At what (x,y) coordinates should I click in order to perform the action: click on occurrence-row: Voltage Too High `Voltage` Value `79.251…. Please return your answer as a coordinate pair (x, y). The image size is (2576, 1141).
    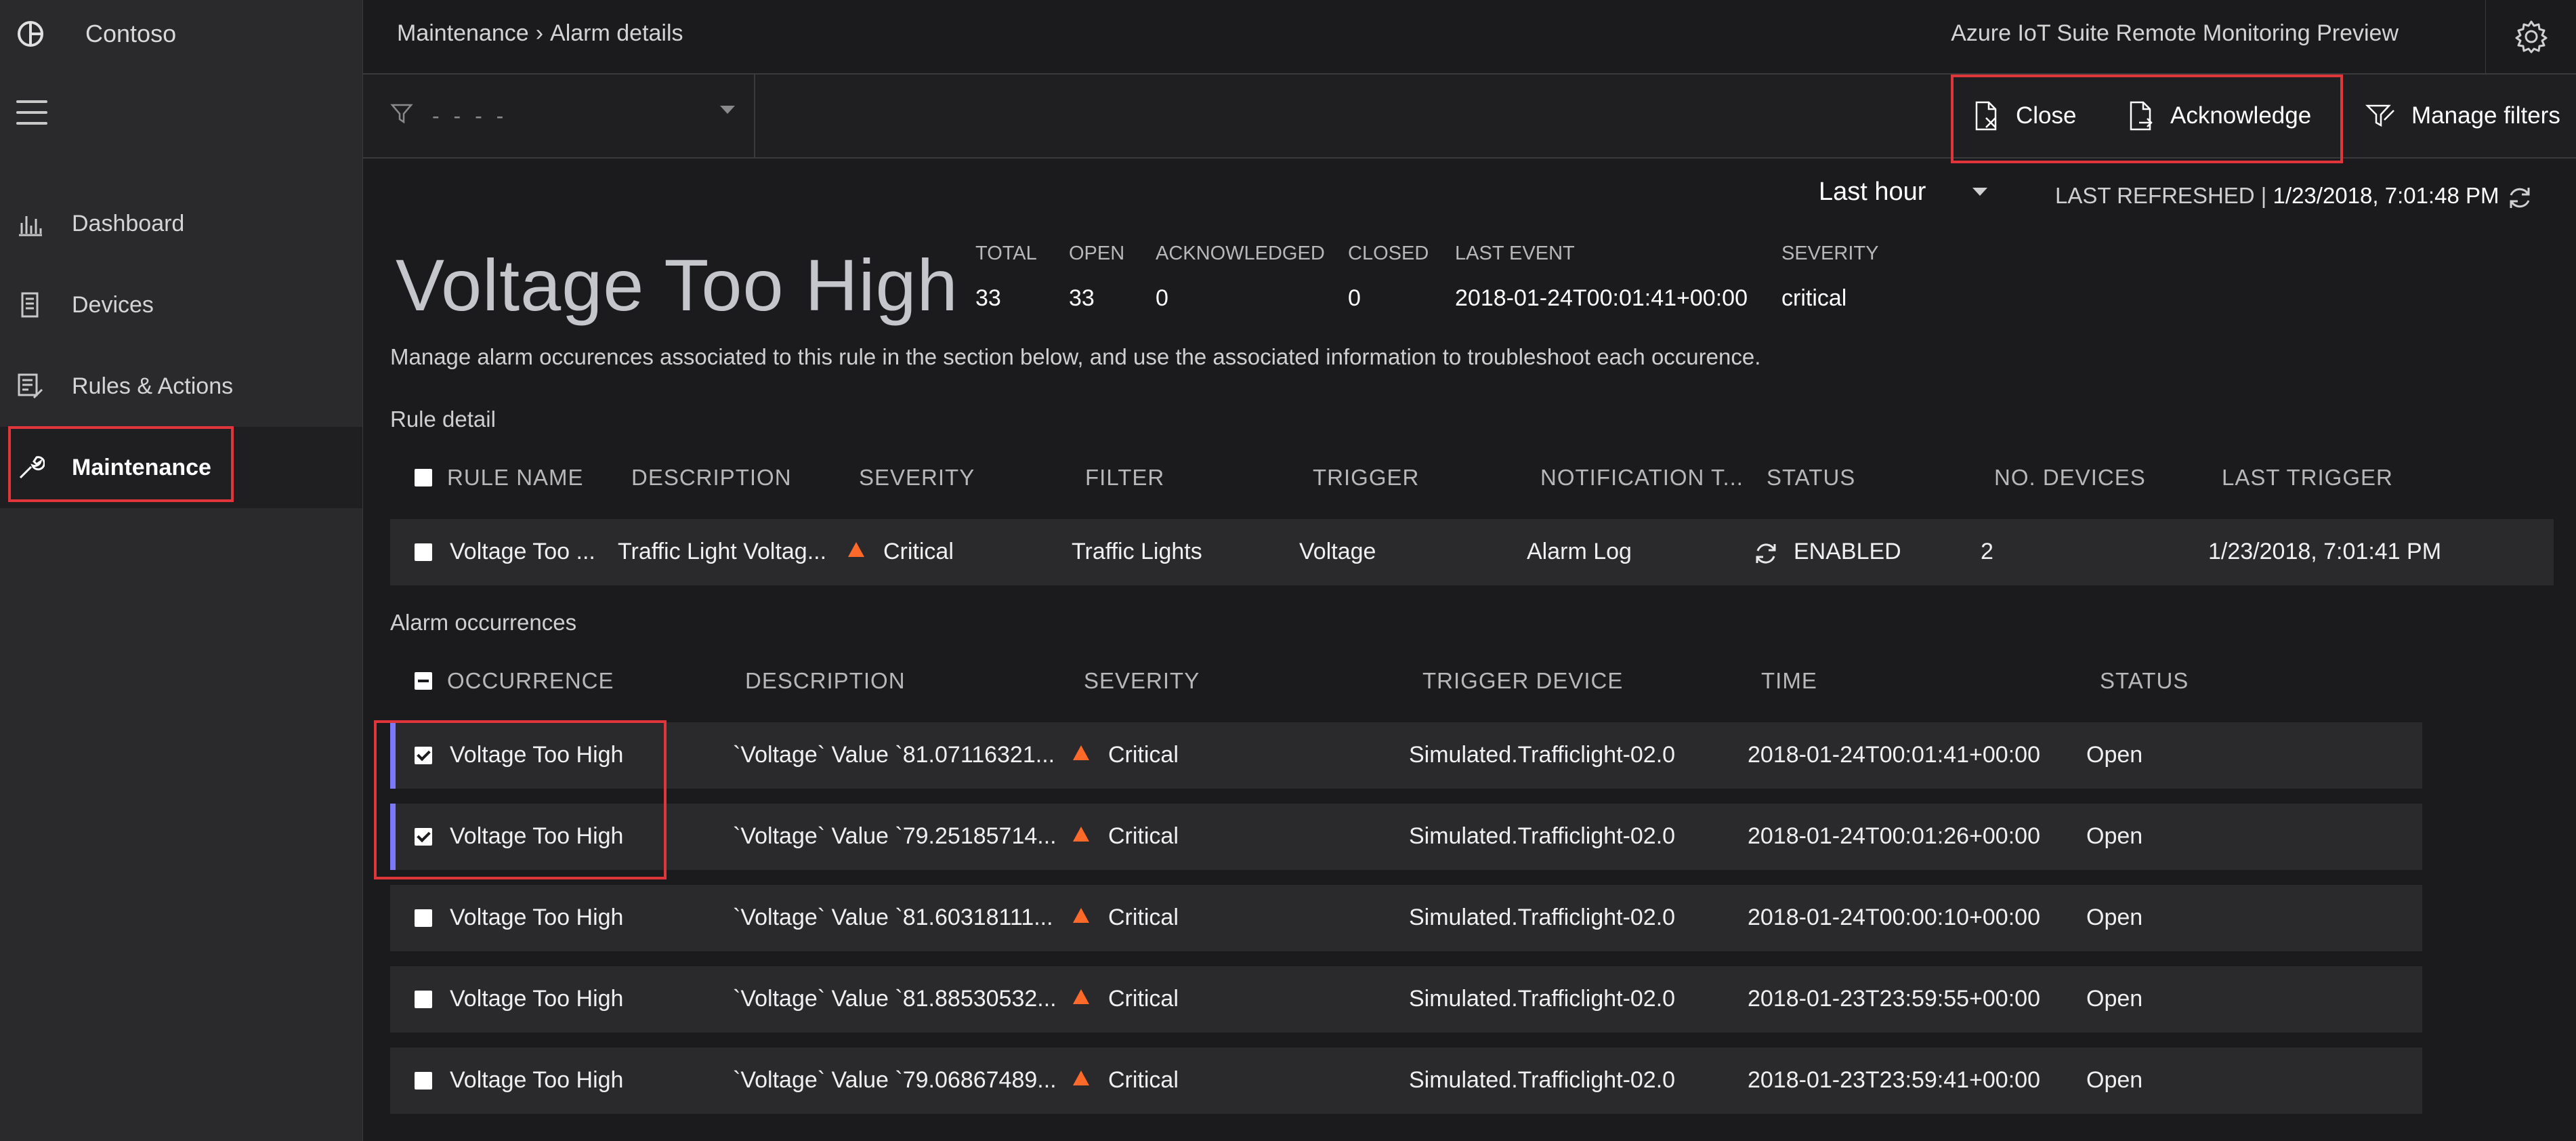
    Looking at the image, I should click on (1406, 837).